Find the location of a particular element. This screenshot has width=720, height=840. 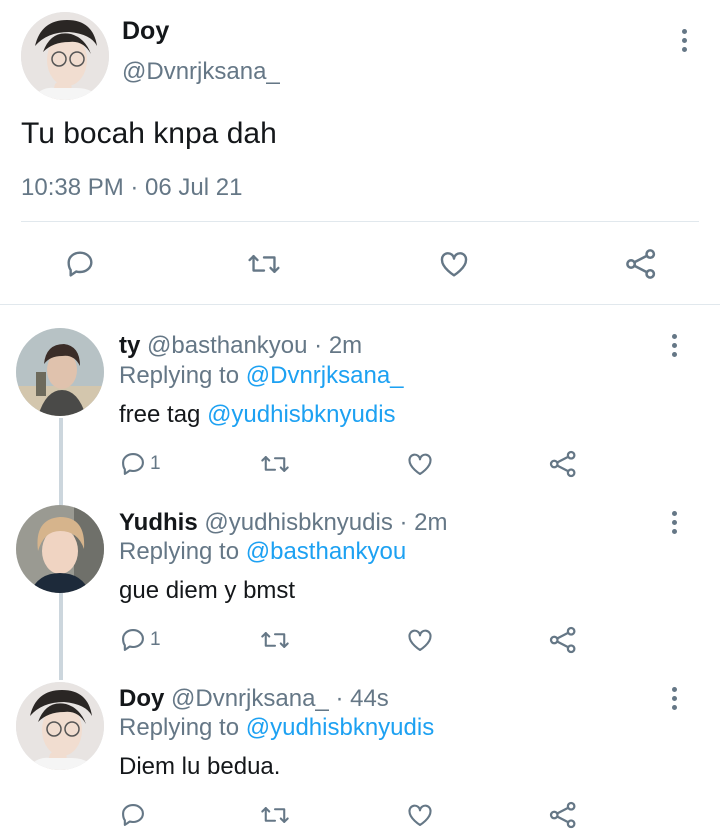

main-retweet-button is located at coordinates (264, 264).